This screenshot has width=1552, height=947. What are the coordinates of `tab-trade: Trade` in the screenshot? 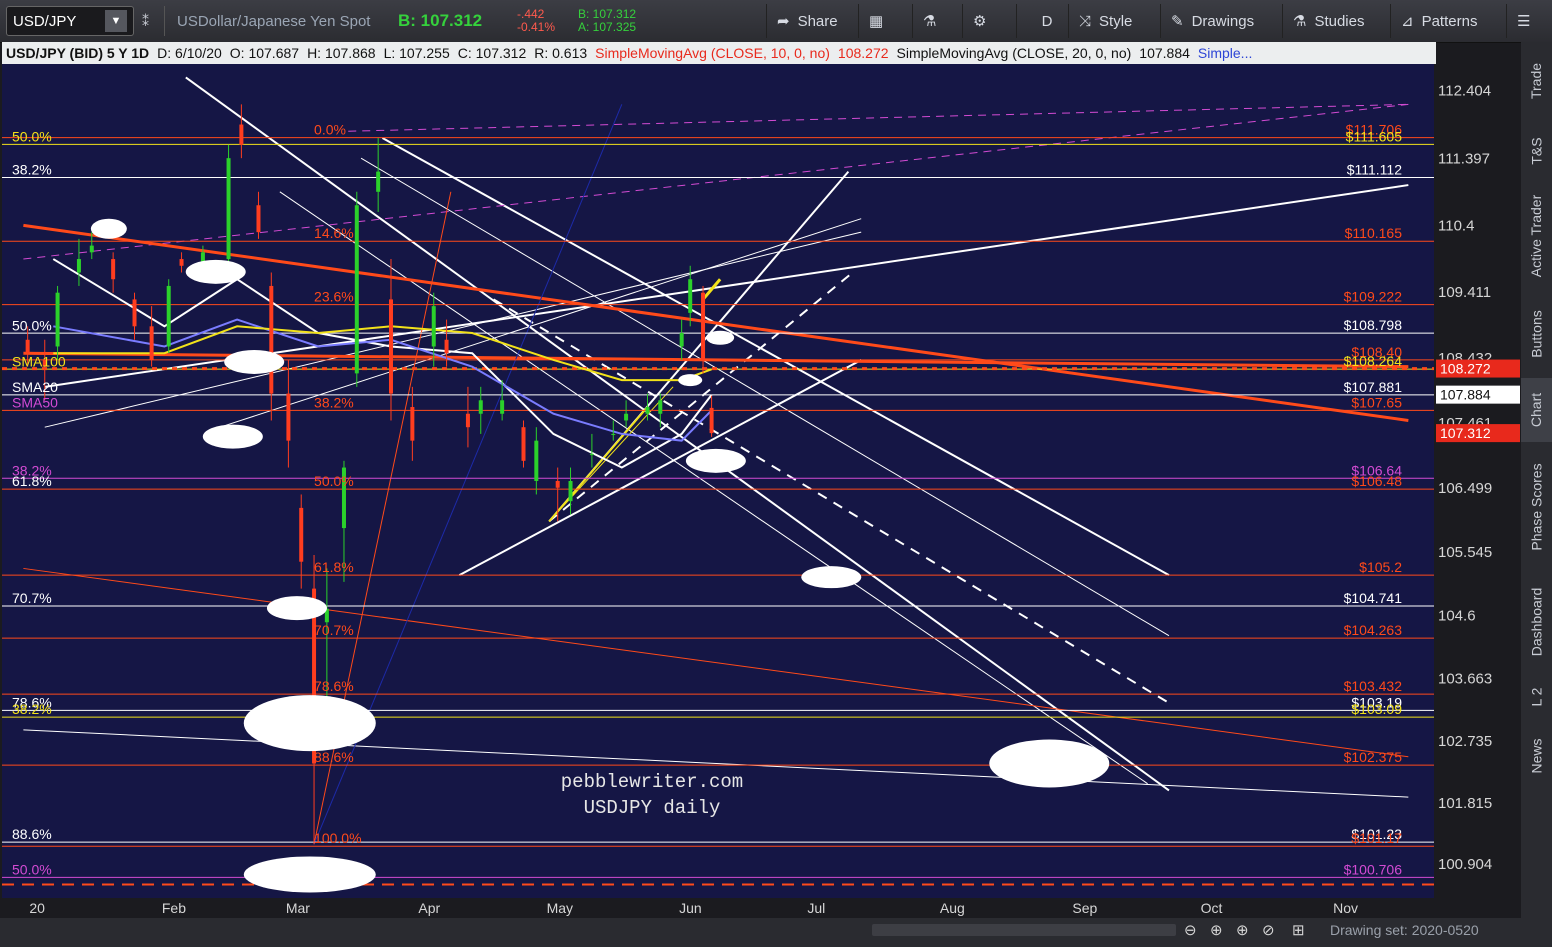 It's located at (1536, 81).